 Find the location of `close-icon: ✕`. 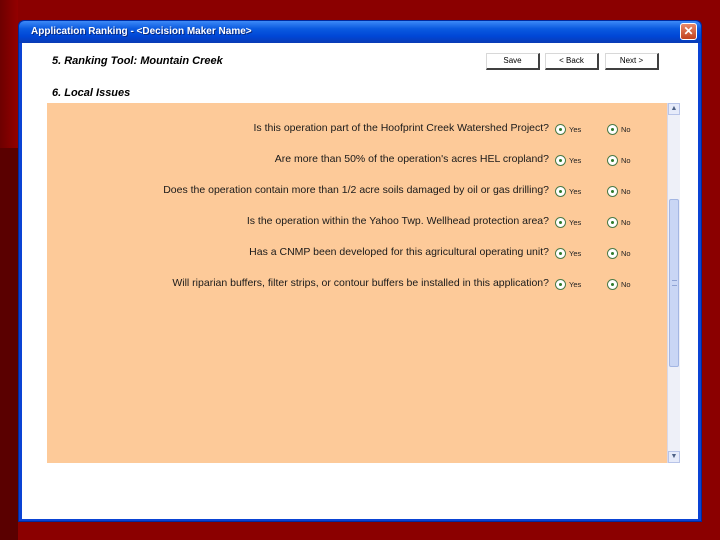

close-icon: ✕ is located at coordinates (688, 31).